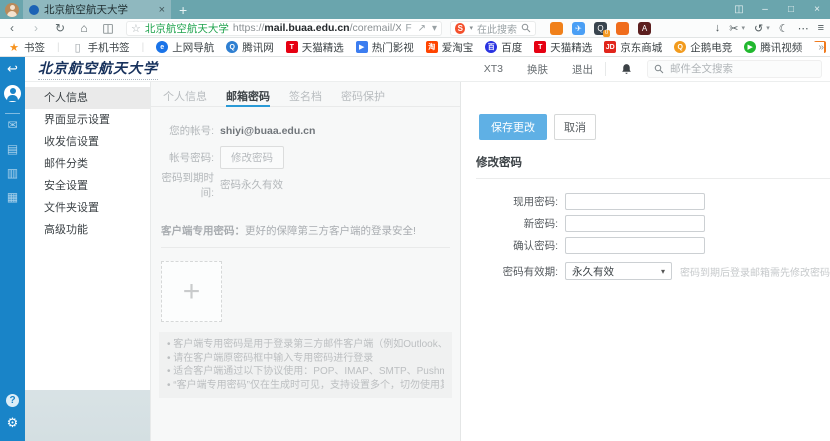  What do you see at coordinates (635, 223) in the screenshot?
I see `new-password-input` at bounding box center [635, 223].